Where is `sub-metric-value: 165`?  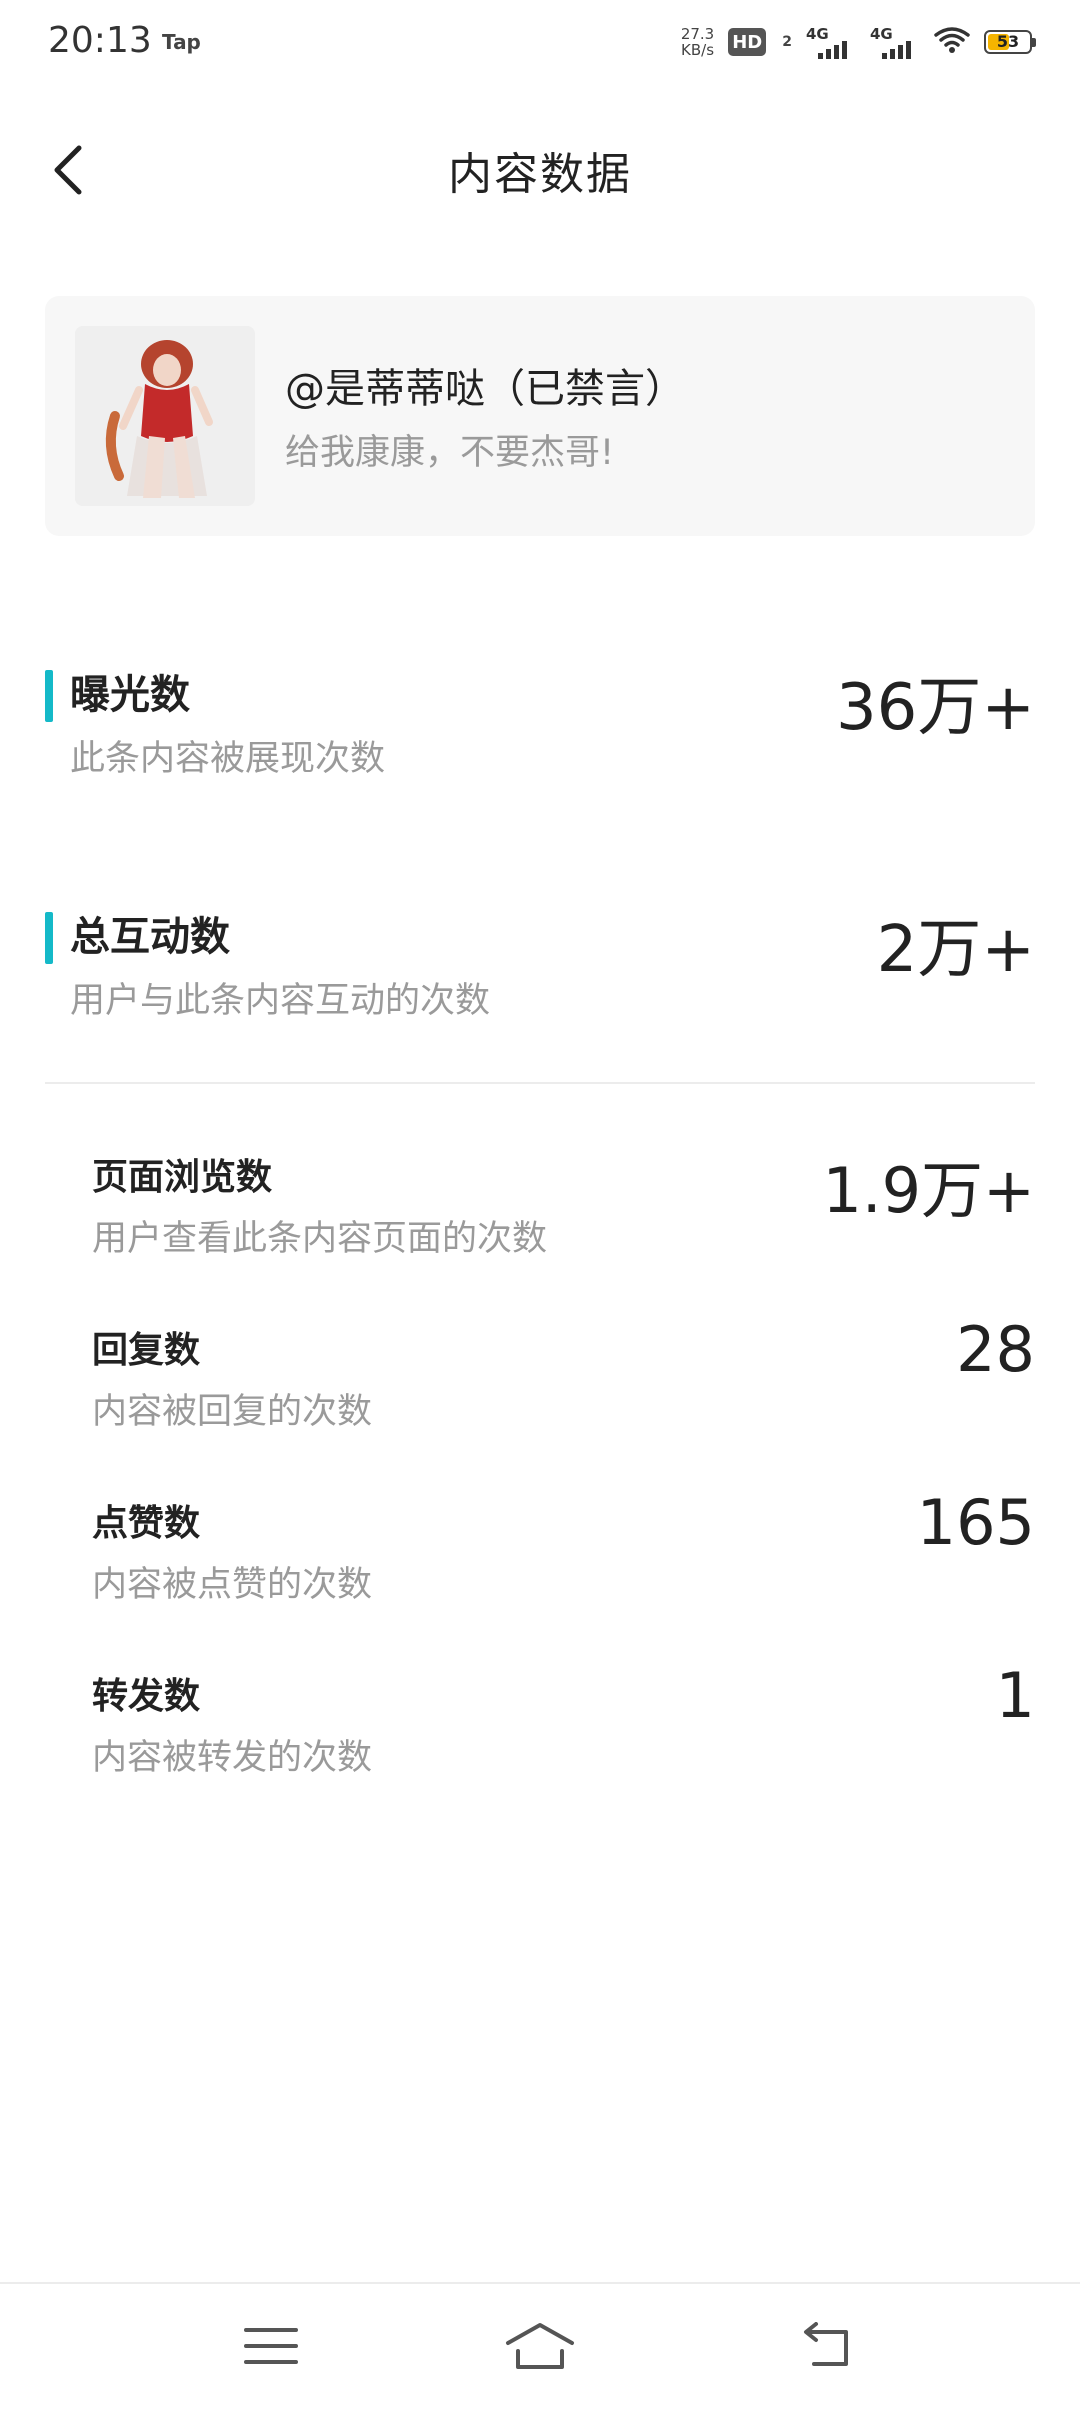
sub-metric-value: 165 is located at coordinates (975, 1522).